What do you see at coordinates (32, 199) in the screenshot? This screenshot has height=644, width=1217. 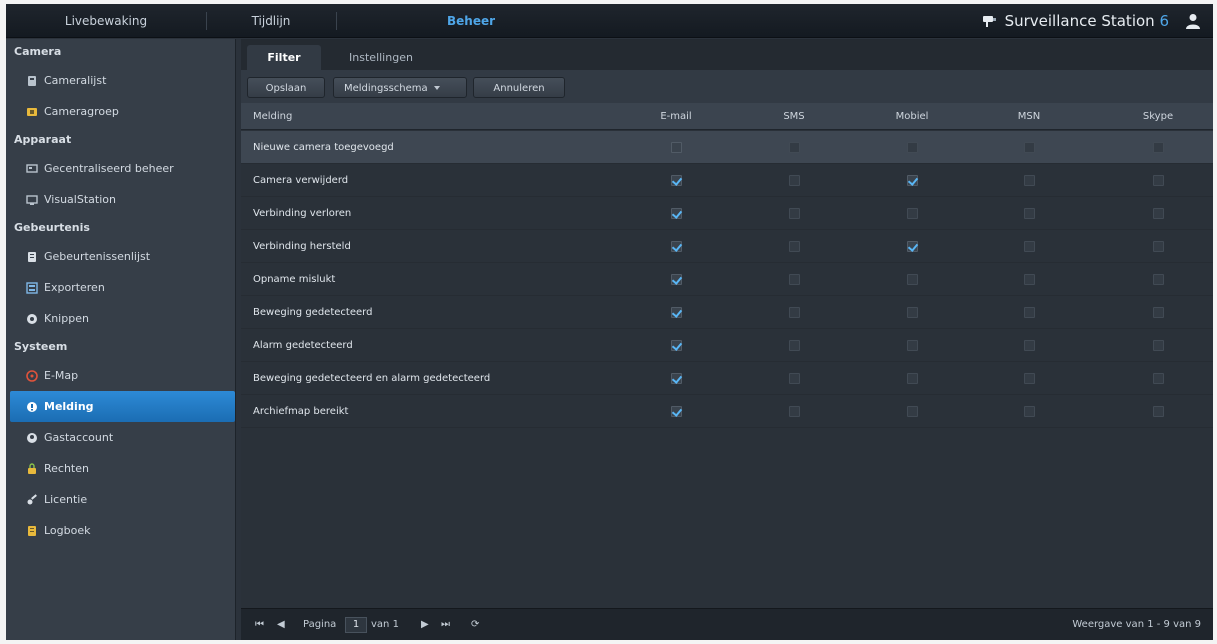 I see `screen-icon` at bounding box center [32, 199].